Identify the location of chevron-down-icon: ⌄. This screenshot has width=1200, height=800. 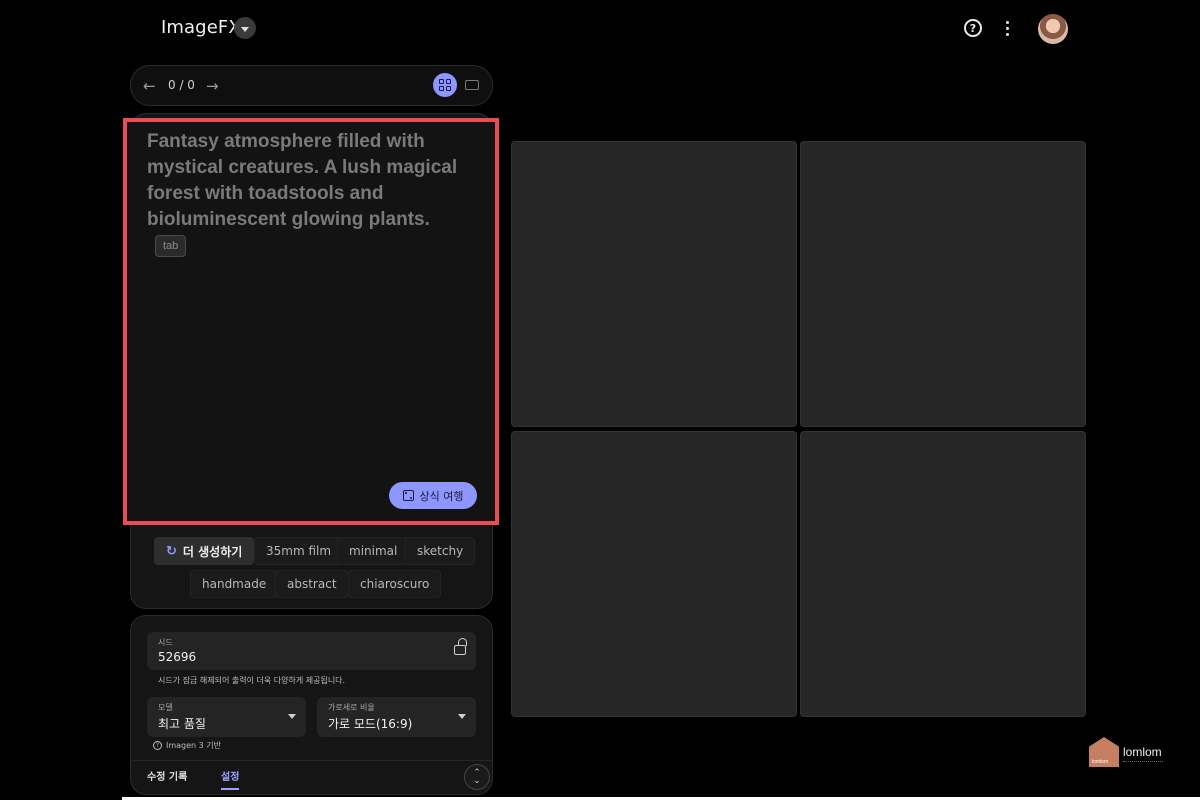
(477, 781).